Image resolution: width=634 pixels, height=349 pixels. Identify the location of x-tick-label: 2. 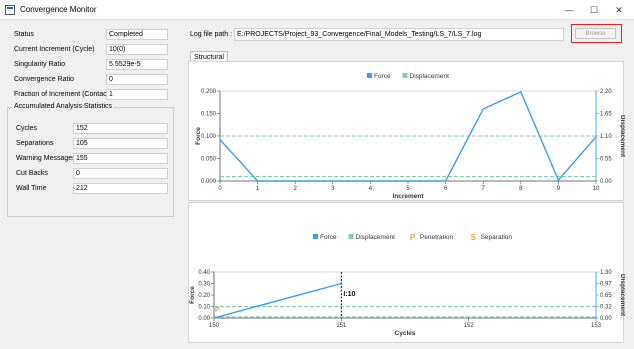
(296, 189).